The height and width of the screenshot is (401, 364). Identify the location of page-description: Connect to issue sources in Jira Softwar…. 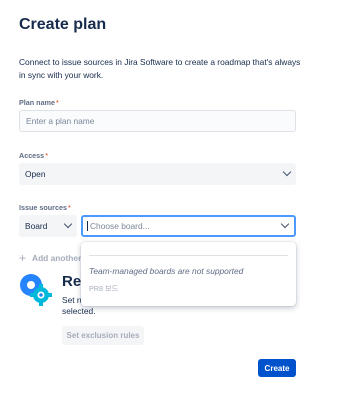
(160, 68).